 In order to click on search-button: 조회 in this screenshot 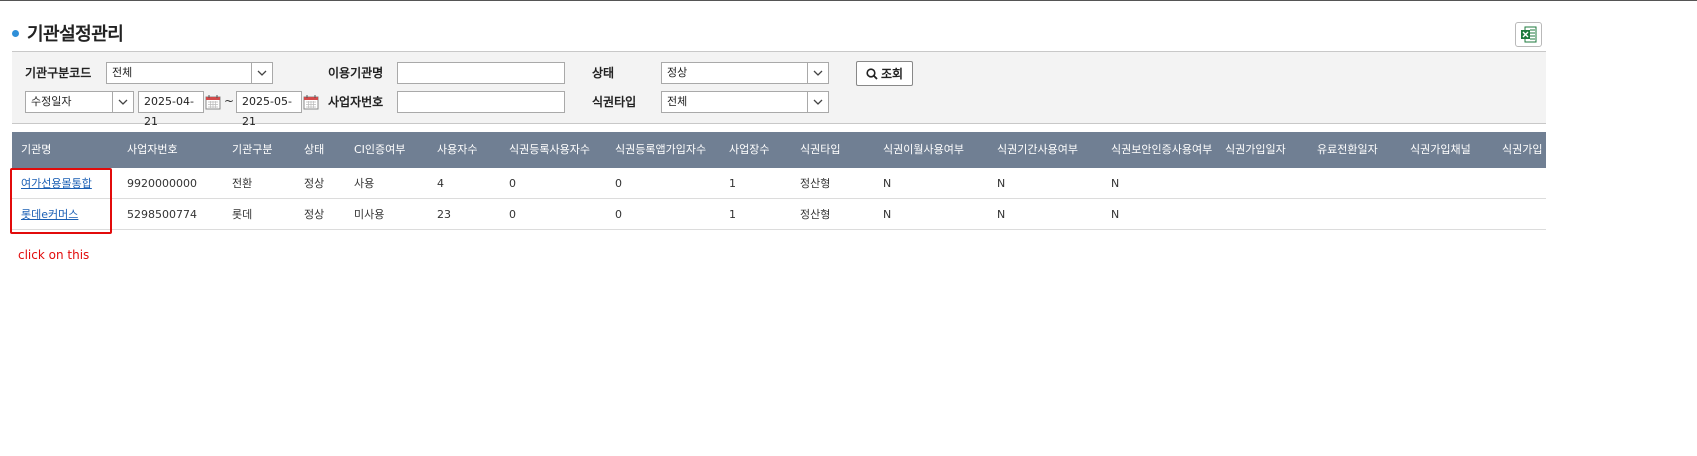, I will do `click(884, 73)`.